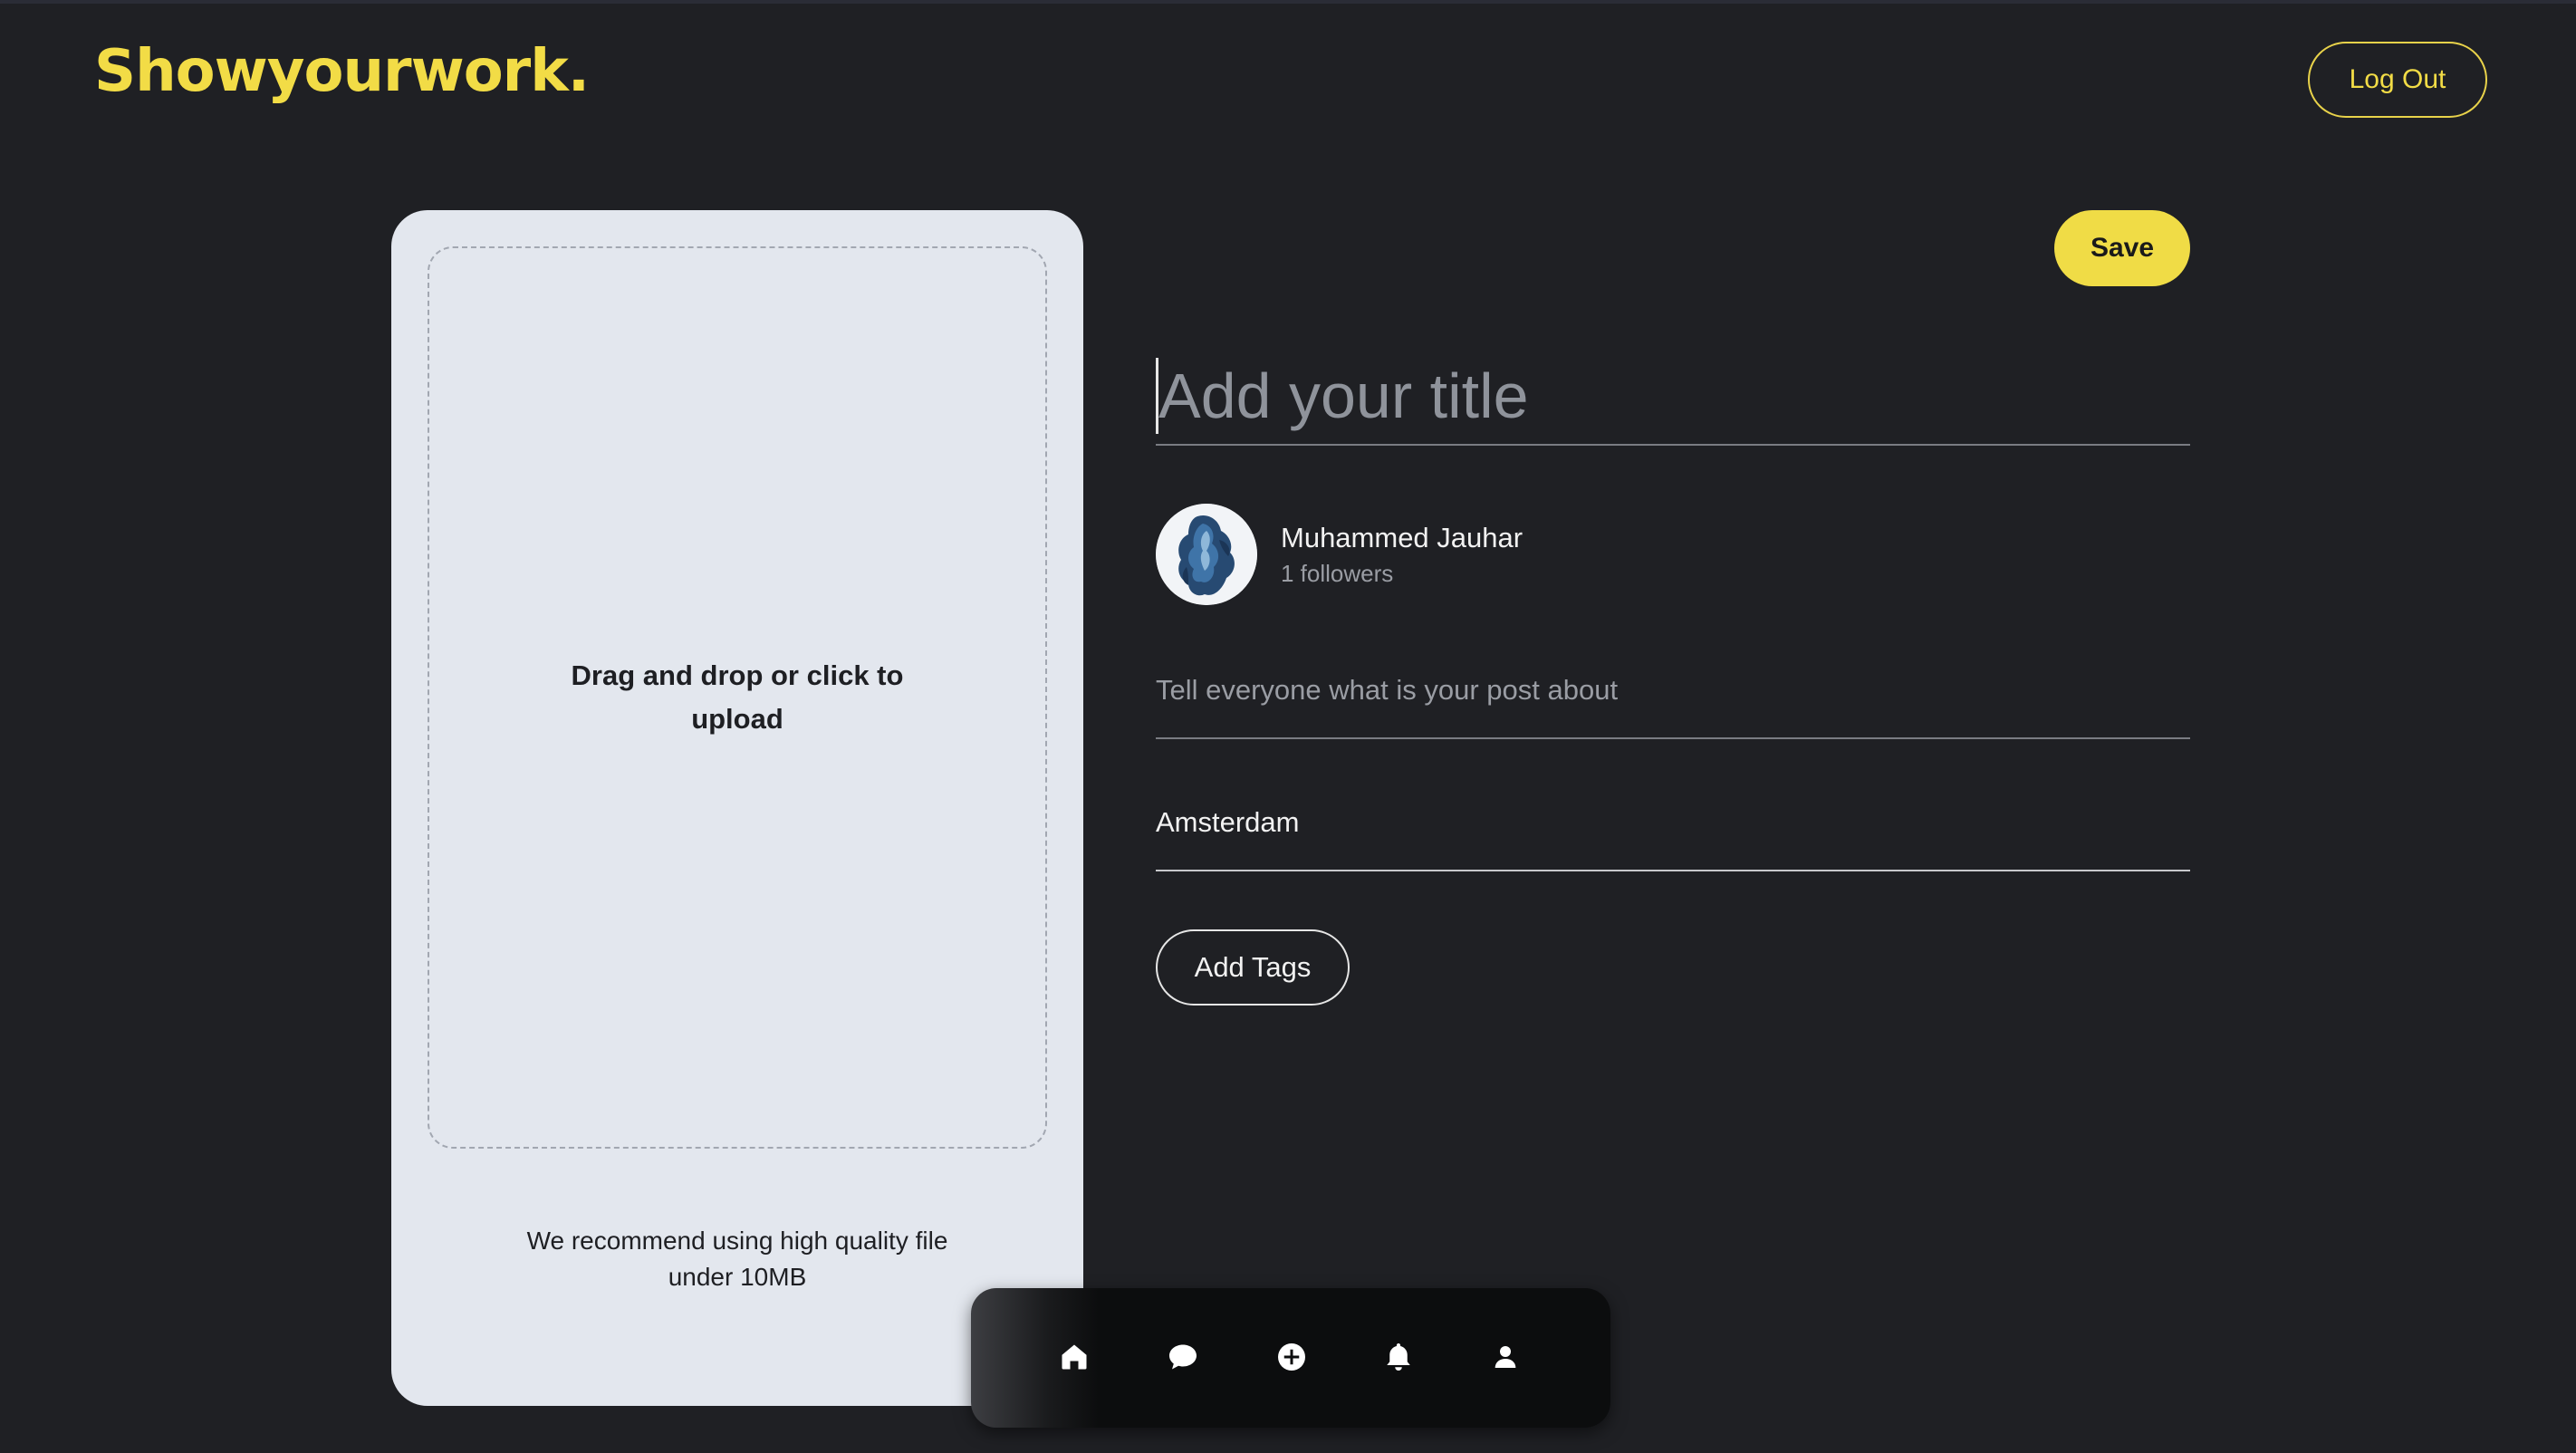 This screenshot has width=2576, height=1453. I want to click on author-followers: 1 followers, so click(1337, 573).